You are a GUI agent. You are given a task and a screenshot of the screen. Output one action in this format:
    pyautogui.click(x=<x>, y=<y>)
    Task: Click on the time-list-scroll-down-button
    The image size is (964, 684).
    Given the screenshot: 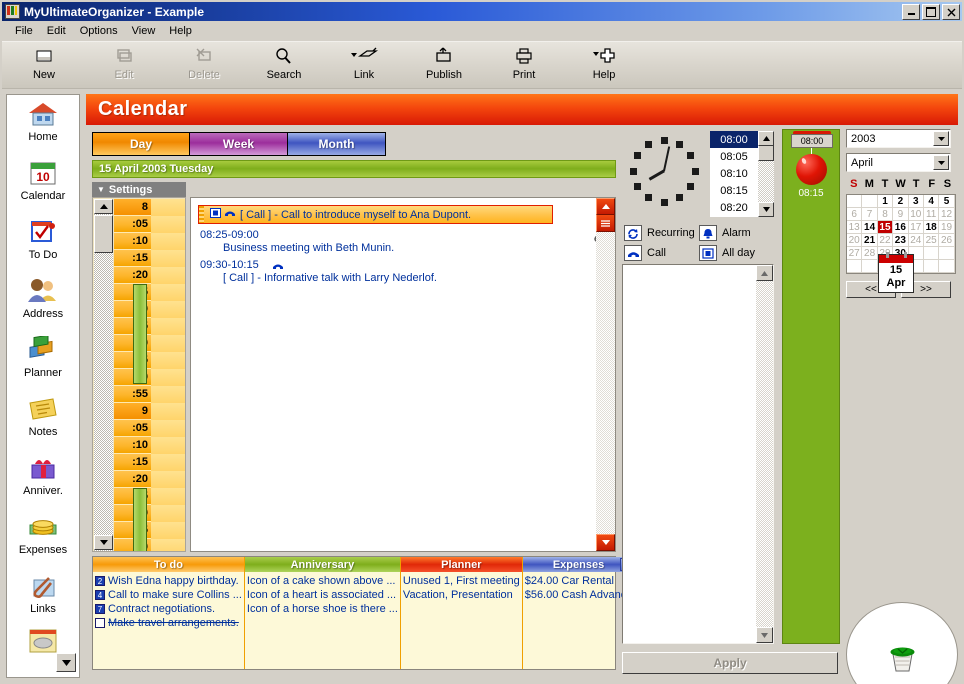 What is the action you would take?
    pyautogui.click(x=766, y=209)
    